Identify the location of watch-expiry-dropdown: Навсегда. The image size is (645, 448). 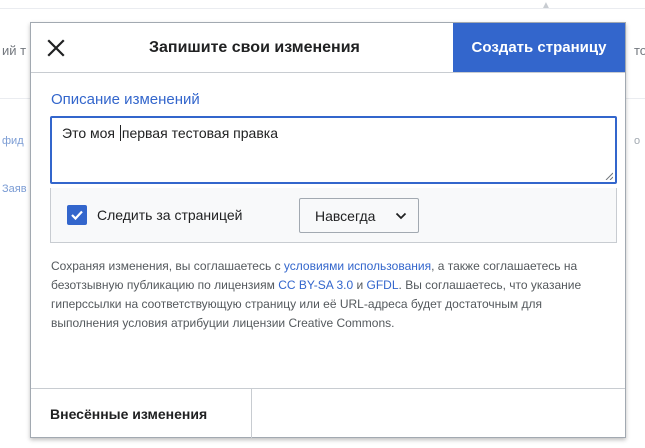
(359, 215).